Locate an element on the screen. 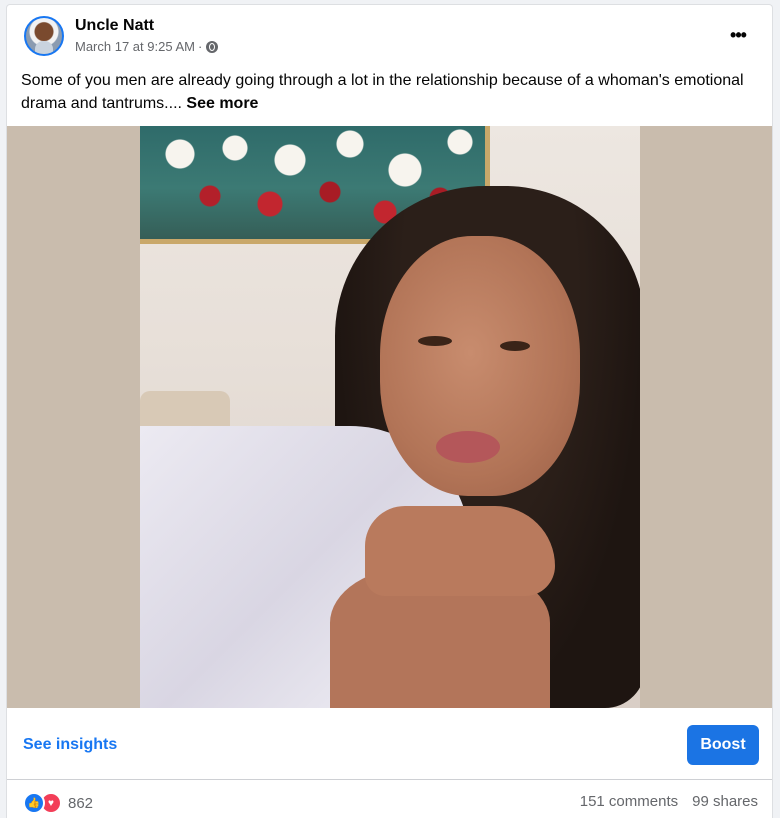 This screenshot has width=780, height=818. eye-right is located at coordinates (515, 346).